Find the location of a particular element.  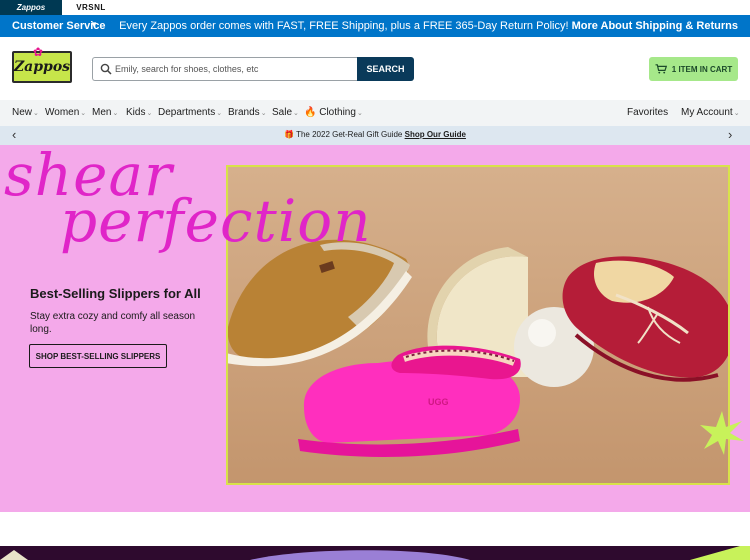

chevron-down-icon: ▼ is located at coordinates (94, 24).